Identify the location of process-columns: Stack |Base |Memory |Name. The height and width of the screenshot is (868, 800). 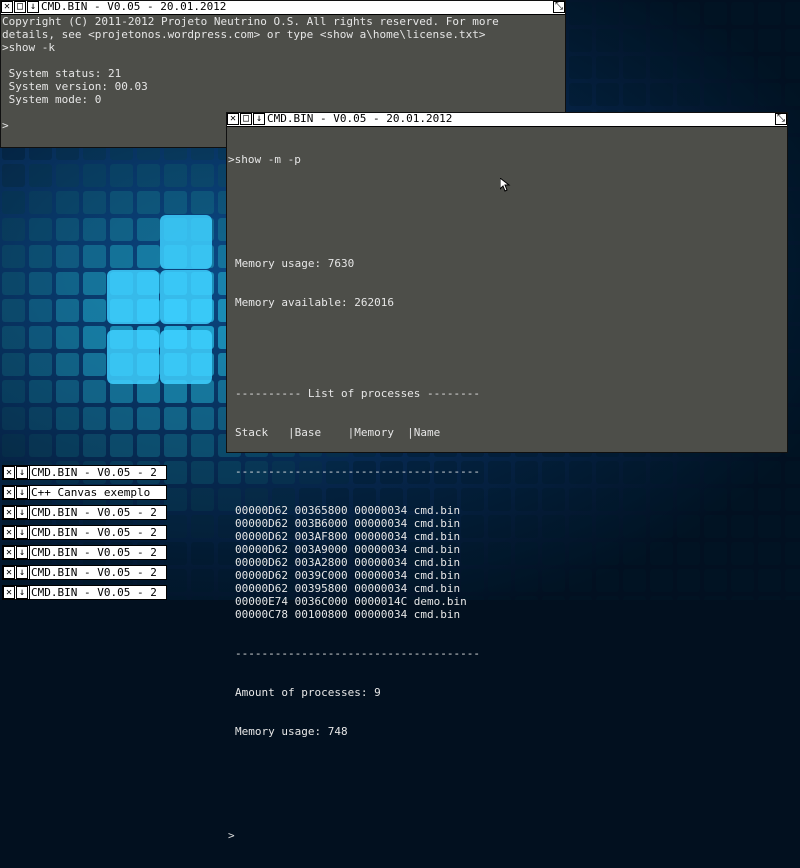
(338, 432).